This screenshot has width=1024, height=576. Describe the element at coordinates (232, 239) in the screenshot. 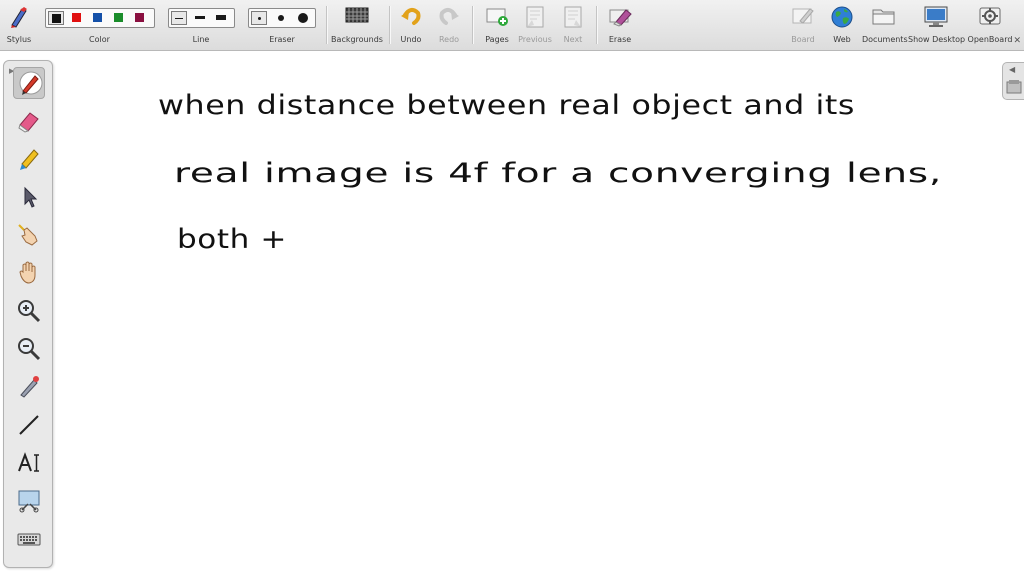

I see `handwritten-line-3: both +` at that location.